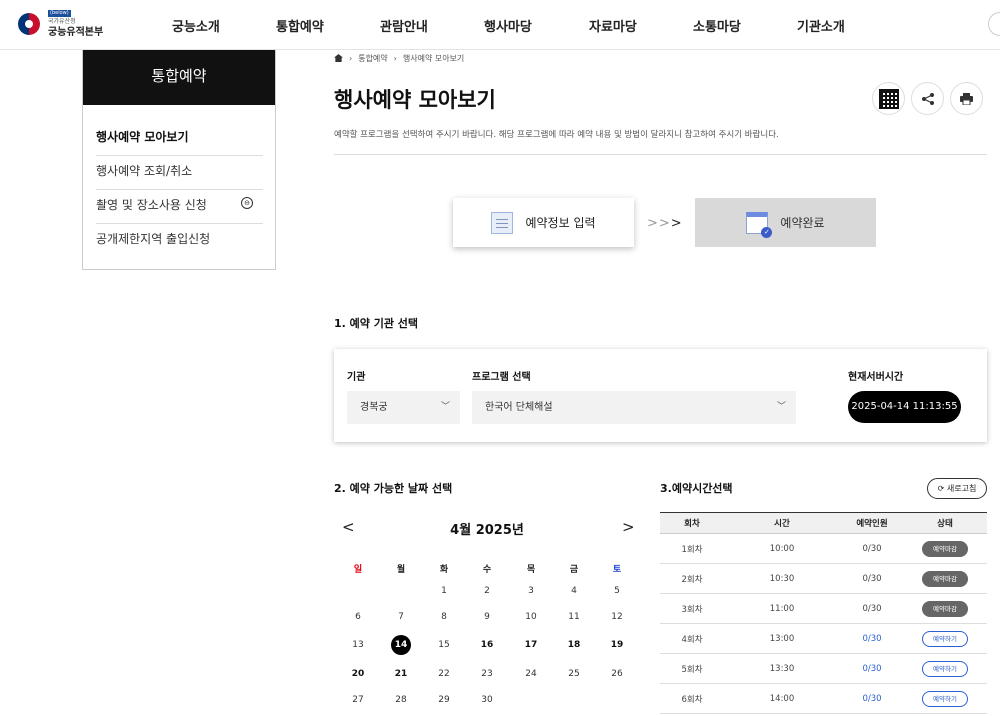  I want to click on calendar-day: 16, so click(487, 645).